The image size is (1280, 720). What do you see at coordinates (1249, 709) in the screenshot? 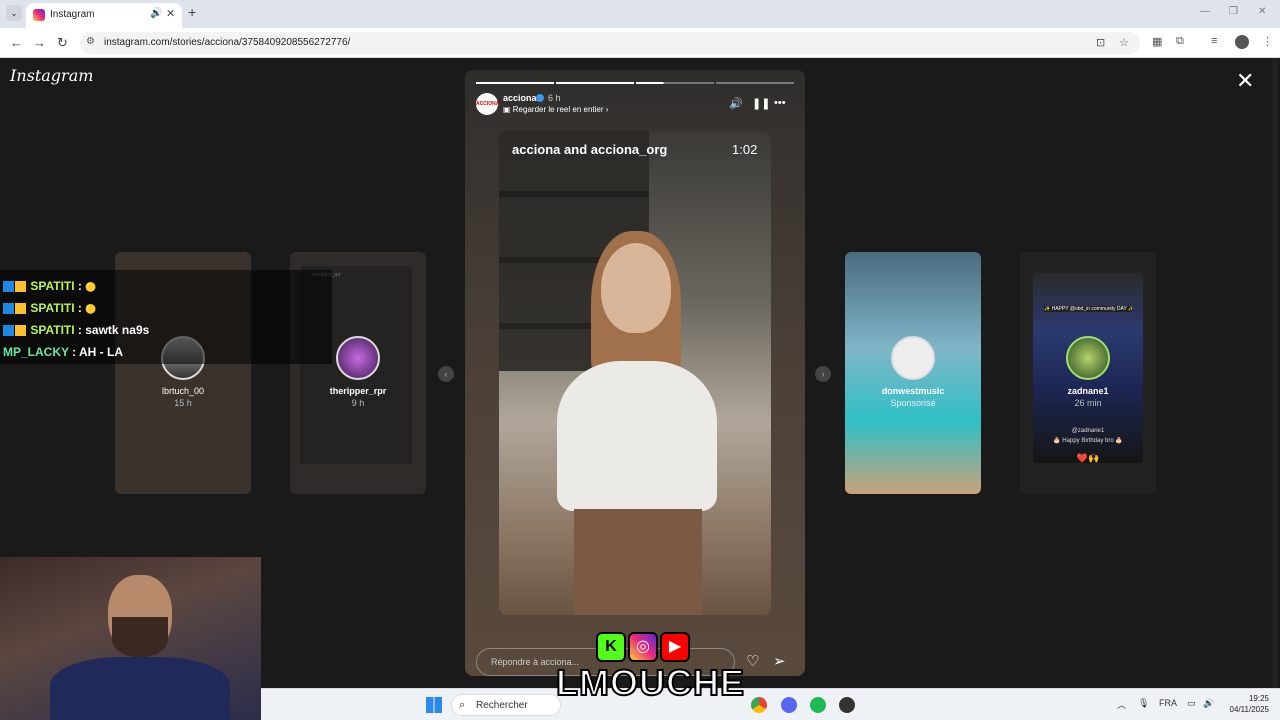
I see `clock-date: 04/11/2025` at bounding box center [1249, 709].